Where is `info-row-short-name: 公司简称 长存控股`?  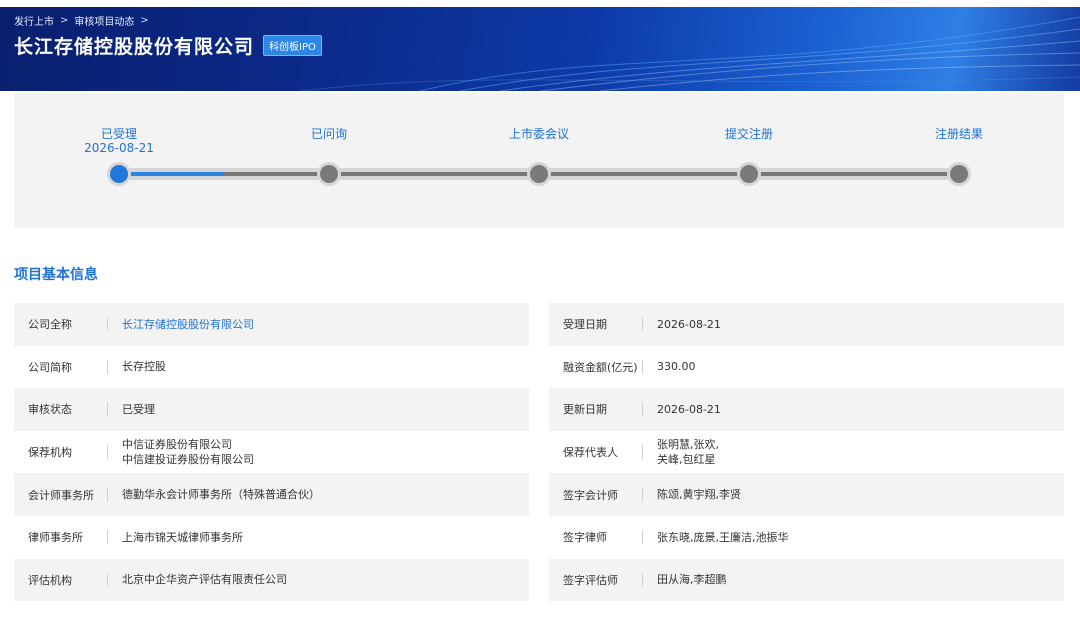
info-row-short-name: 公司简称 长存控股 is located at coordinates (271, 367).